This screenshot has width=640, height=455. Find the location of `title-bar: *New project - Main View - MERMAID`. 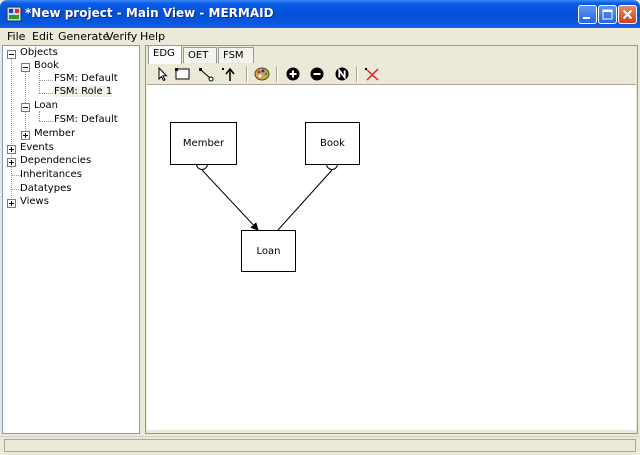

title-bar: *New project - Main View - MERMAID is located at coordinates (320, 14).